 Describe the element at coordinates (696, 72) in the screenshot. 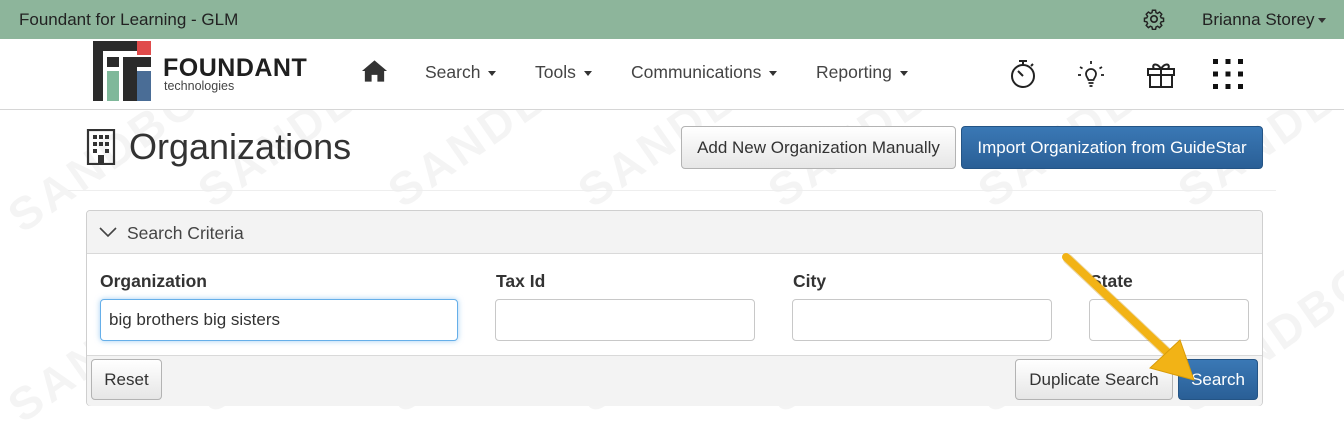

I see `nav-communications-label: Communications` at that location.